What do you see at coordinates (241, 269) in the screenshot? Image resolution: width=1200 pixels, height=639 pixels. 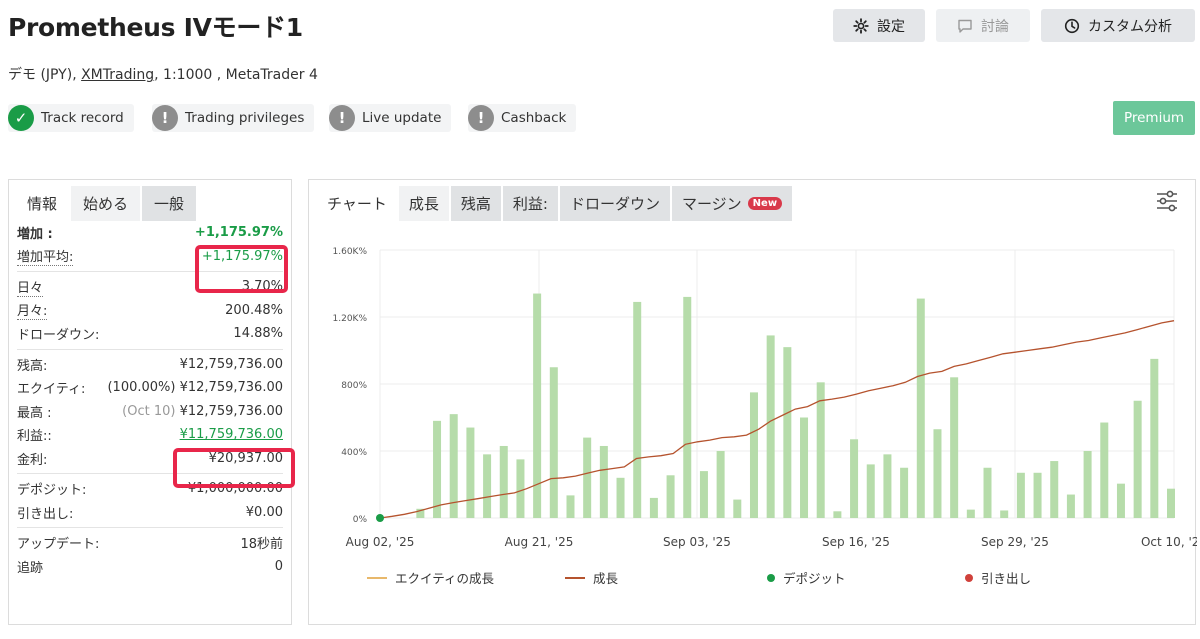 I see `highlight-avg-gain` at bounding box center [241, 269].